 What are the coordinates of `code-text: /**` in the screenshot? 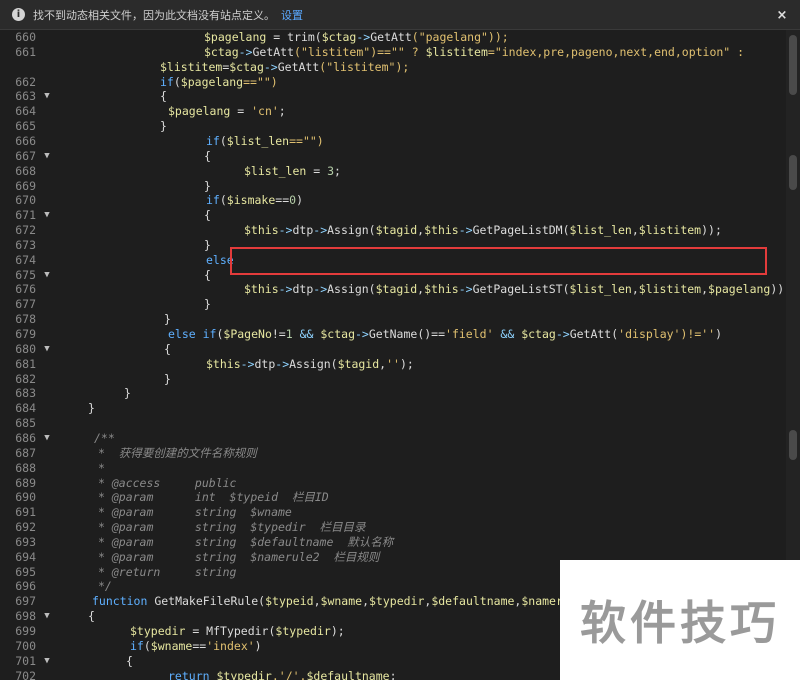 It's located at (104, 438).